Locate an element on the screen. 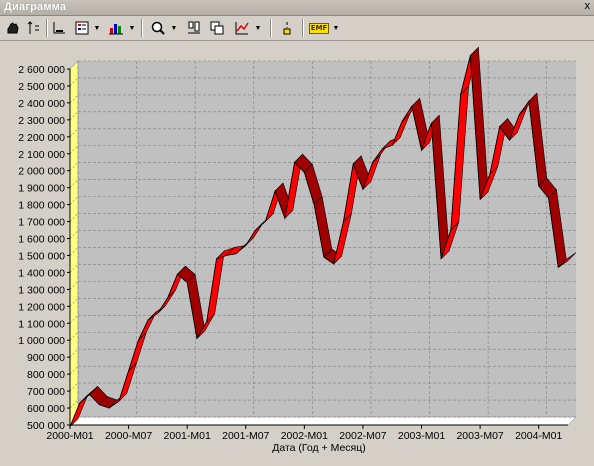  cursor-icon is located at coordinates (287, 28).